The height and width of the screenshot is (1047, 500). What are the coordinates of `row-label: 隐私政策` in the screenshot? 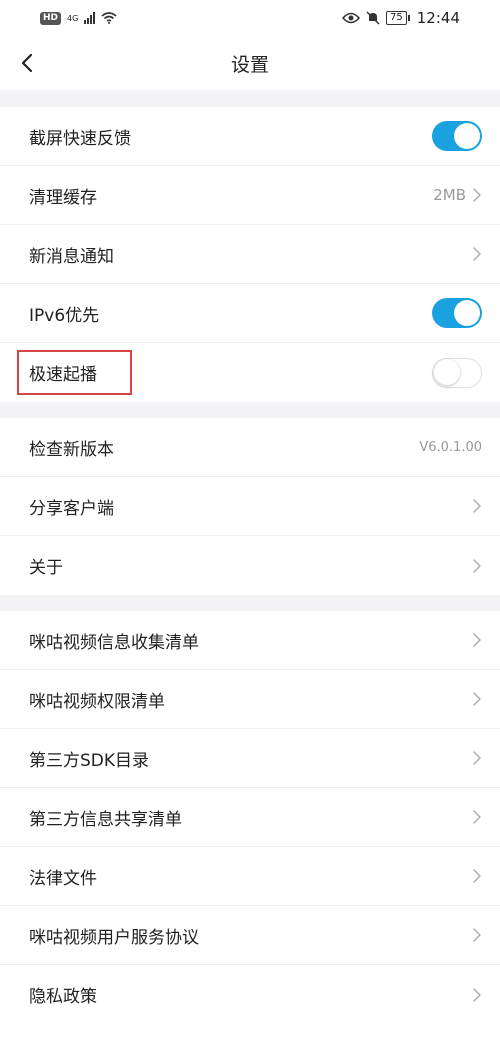 It's located at (63, 997).